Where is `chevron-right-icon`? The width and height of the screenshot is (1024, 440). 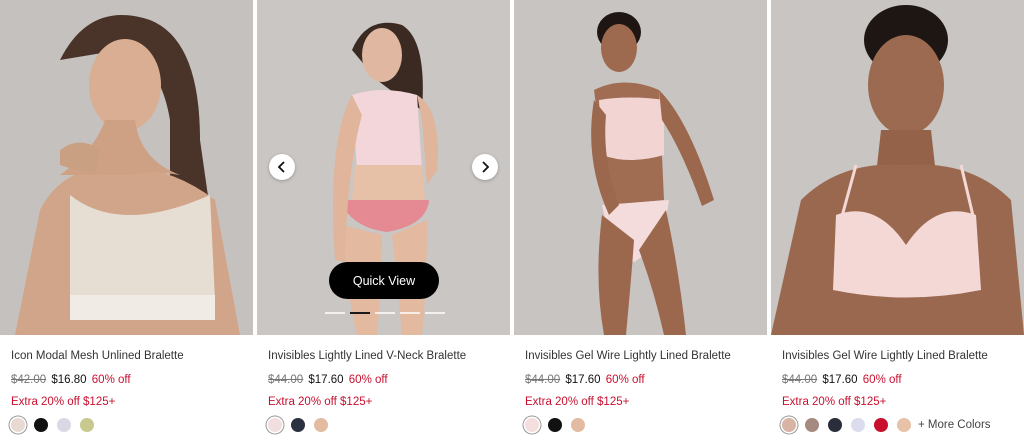
chevron-right-icon is located at coordinates (486, 167).